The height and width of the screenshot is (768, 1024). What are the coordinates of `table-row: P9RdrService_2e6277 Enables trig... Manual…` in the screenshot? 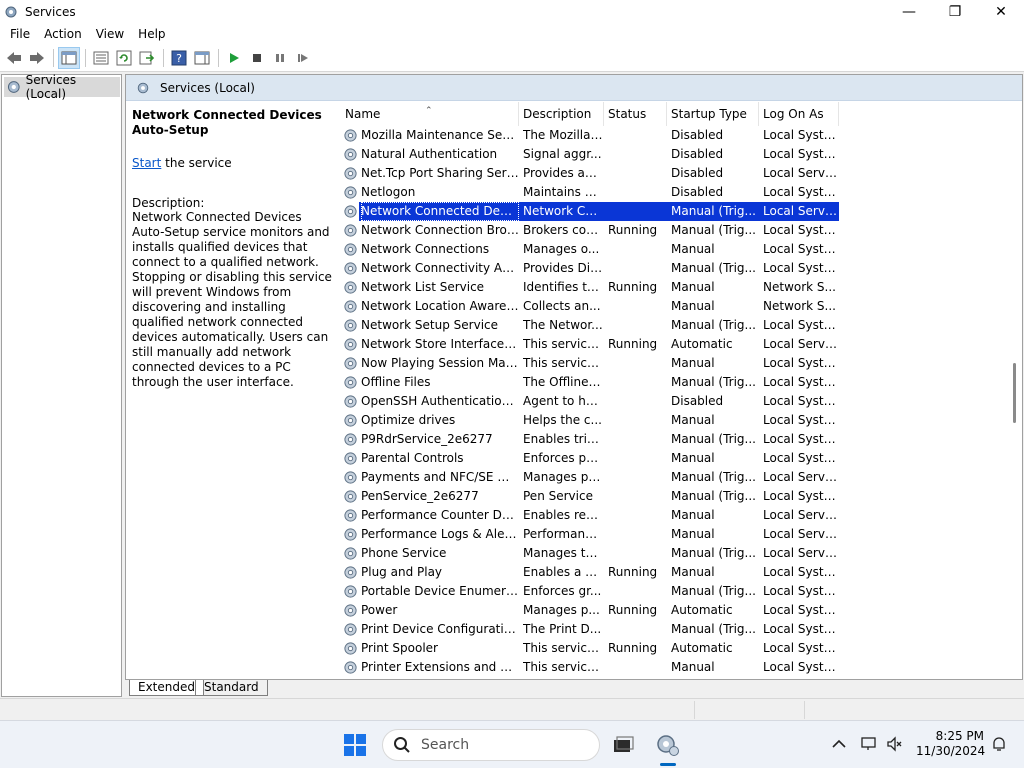 It's located at (673, 439).